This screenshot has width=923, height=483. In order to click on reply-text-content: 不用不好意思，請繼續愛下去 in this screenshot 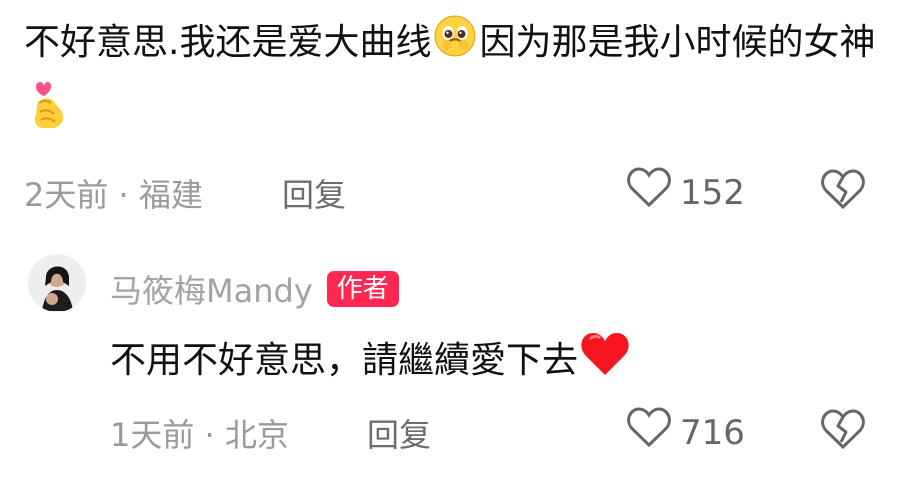, I will do `click(344, 360)`.